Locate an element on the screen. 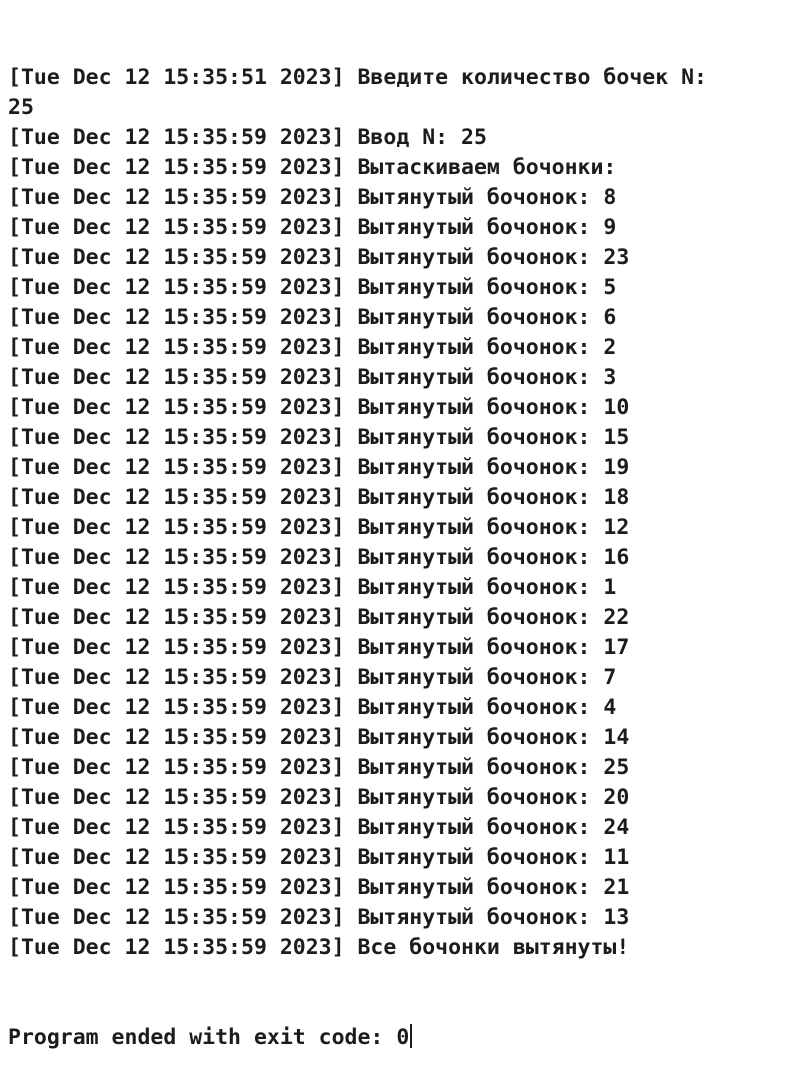 Image resolution: width=810 pixels, height=1083 pixels. log-message: Вытянутый бочонок: 11 is located at coordinates (487, 857).